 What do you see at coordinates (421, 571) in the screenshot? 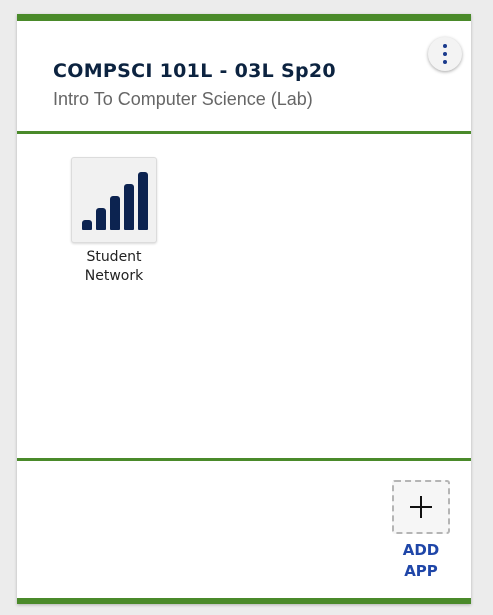
I see `add-label-line2: APP` at bounding box center [421, 571].